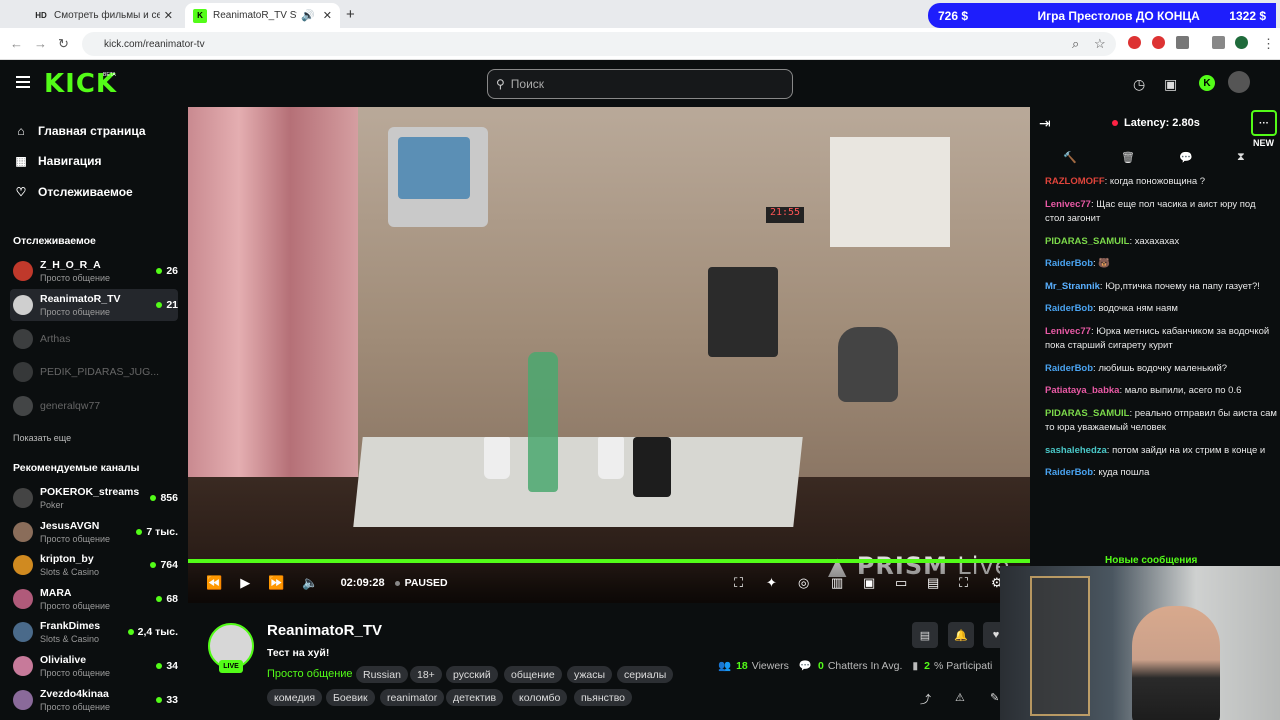  What do you see at coordinates (94, 498) in the screenshot?
I see `recommended-channel: POKEROK_streams Poker 856` at bounding box center [94, 498].